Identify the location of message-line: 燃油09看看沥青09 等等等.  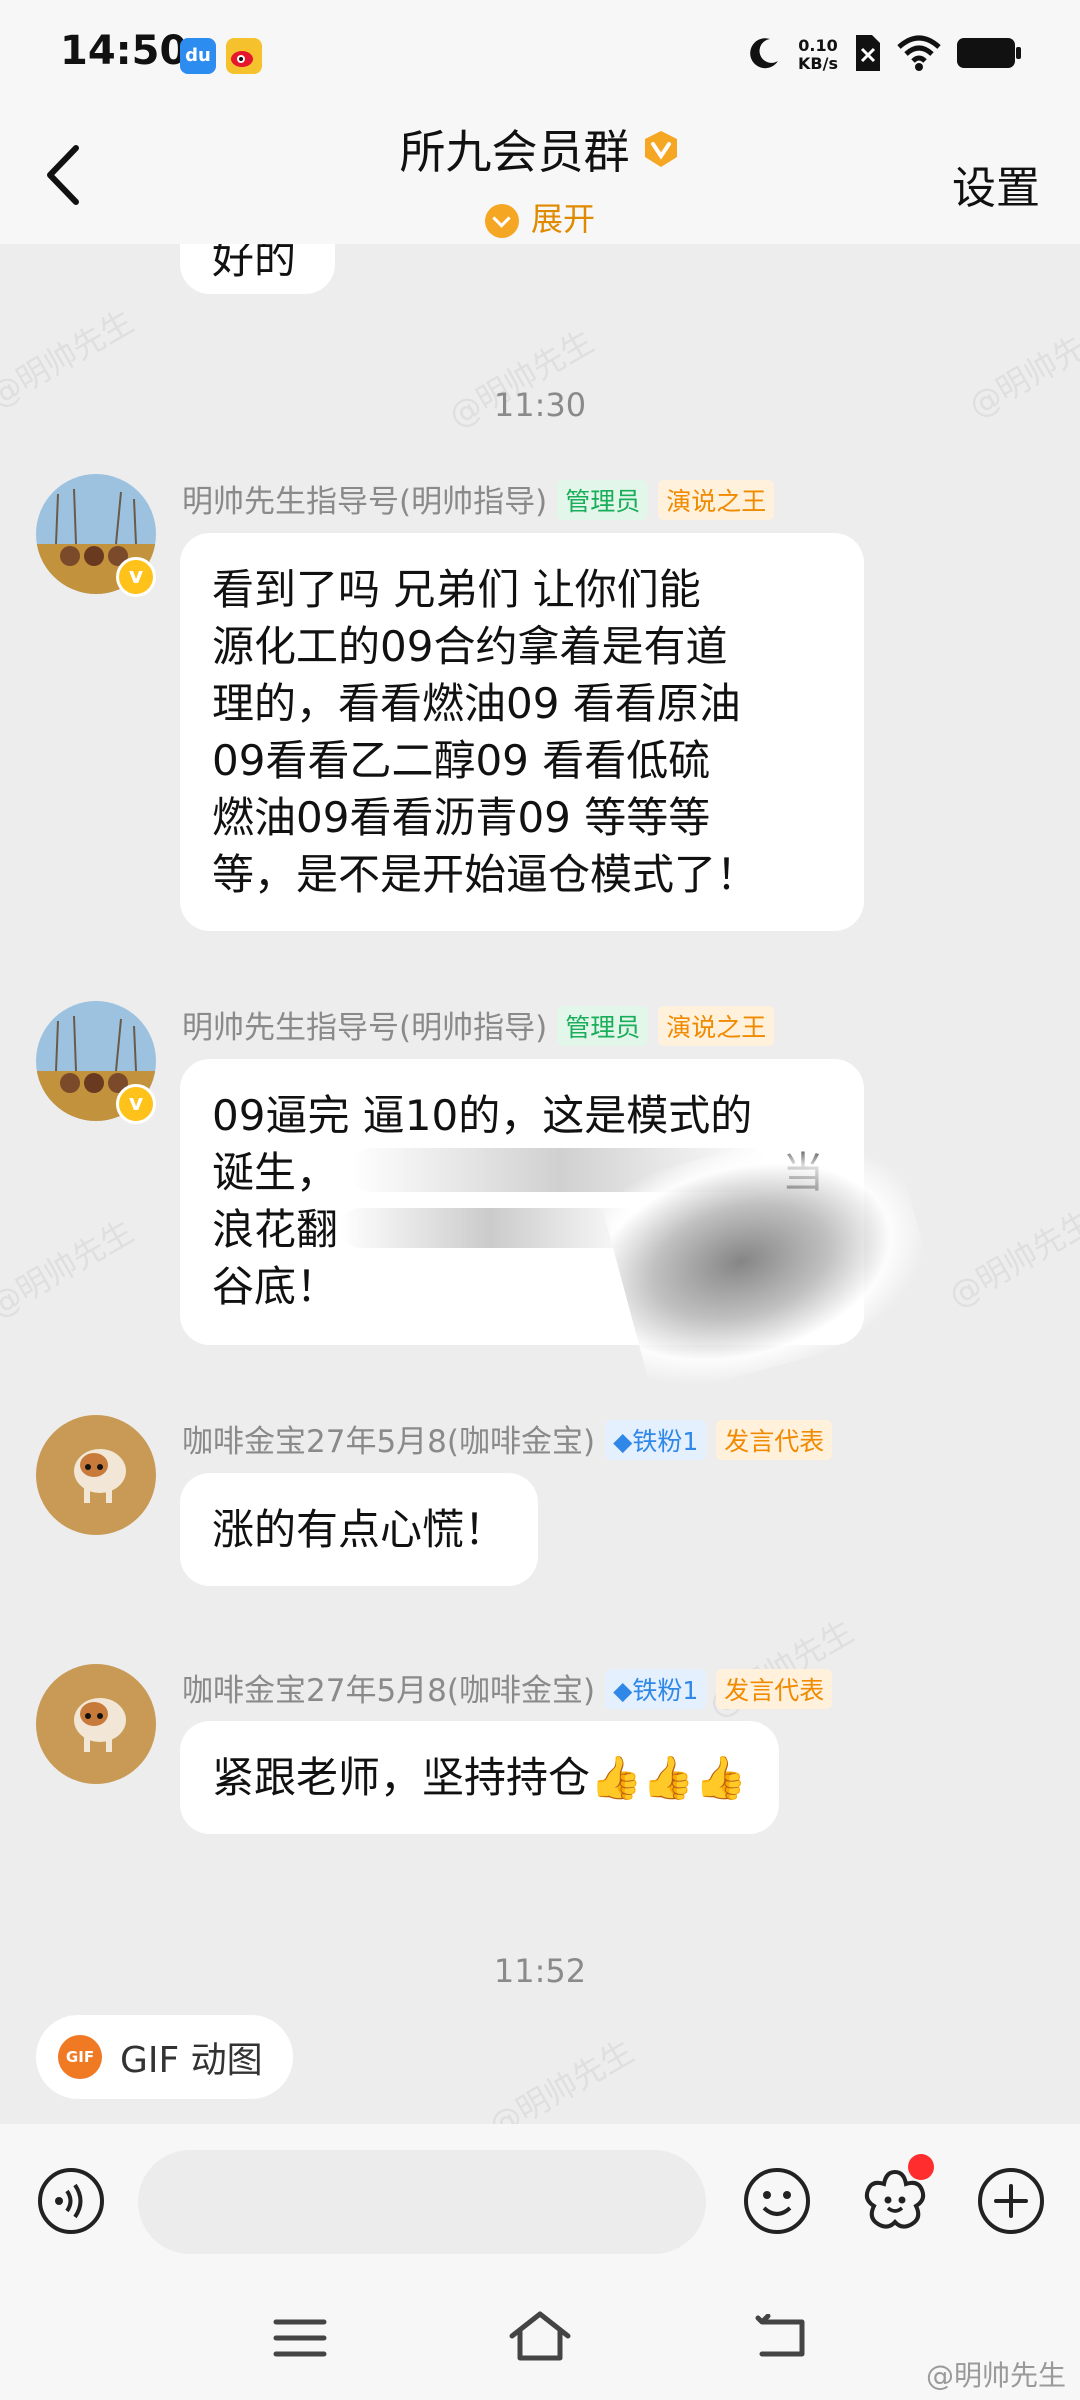
(461, 817).